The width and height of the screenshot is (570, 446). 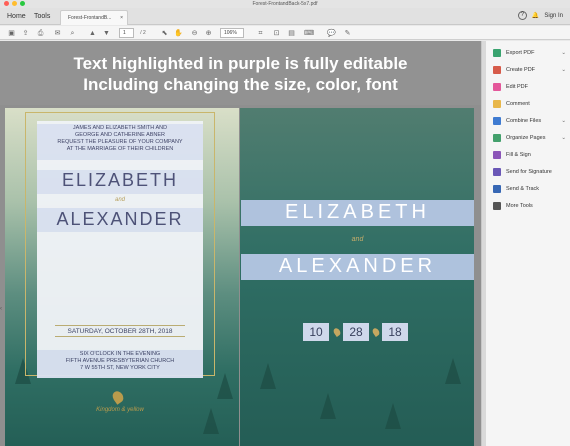 I want to click on page-total-label: / 2, so click(x=143, y=33).